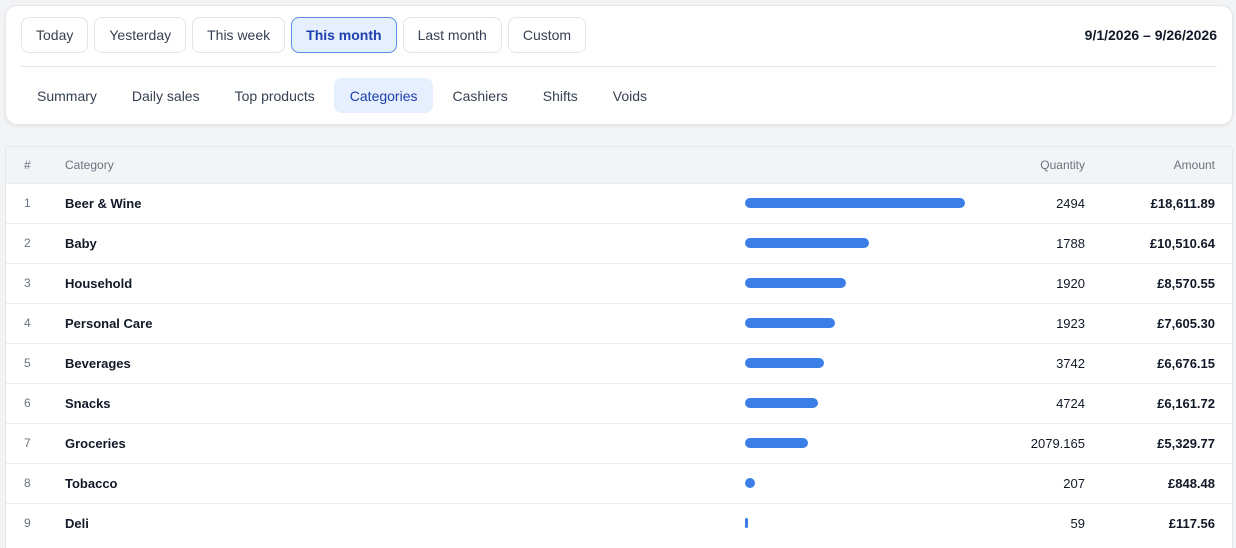 The width and height of the screenshot is (1236, 548). What do you see at coordinates (547, 35) in the screenshot?
I see `period-button-custom: Custom` at bounding box center [547, 35].